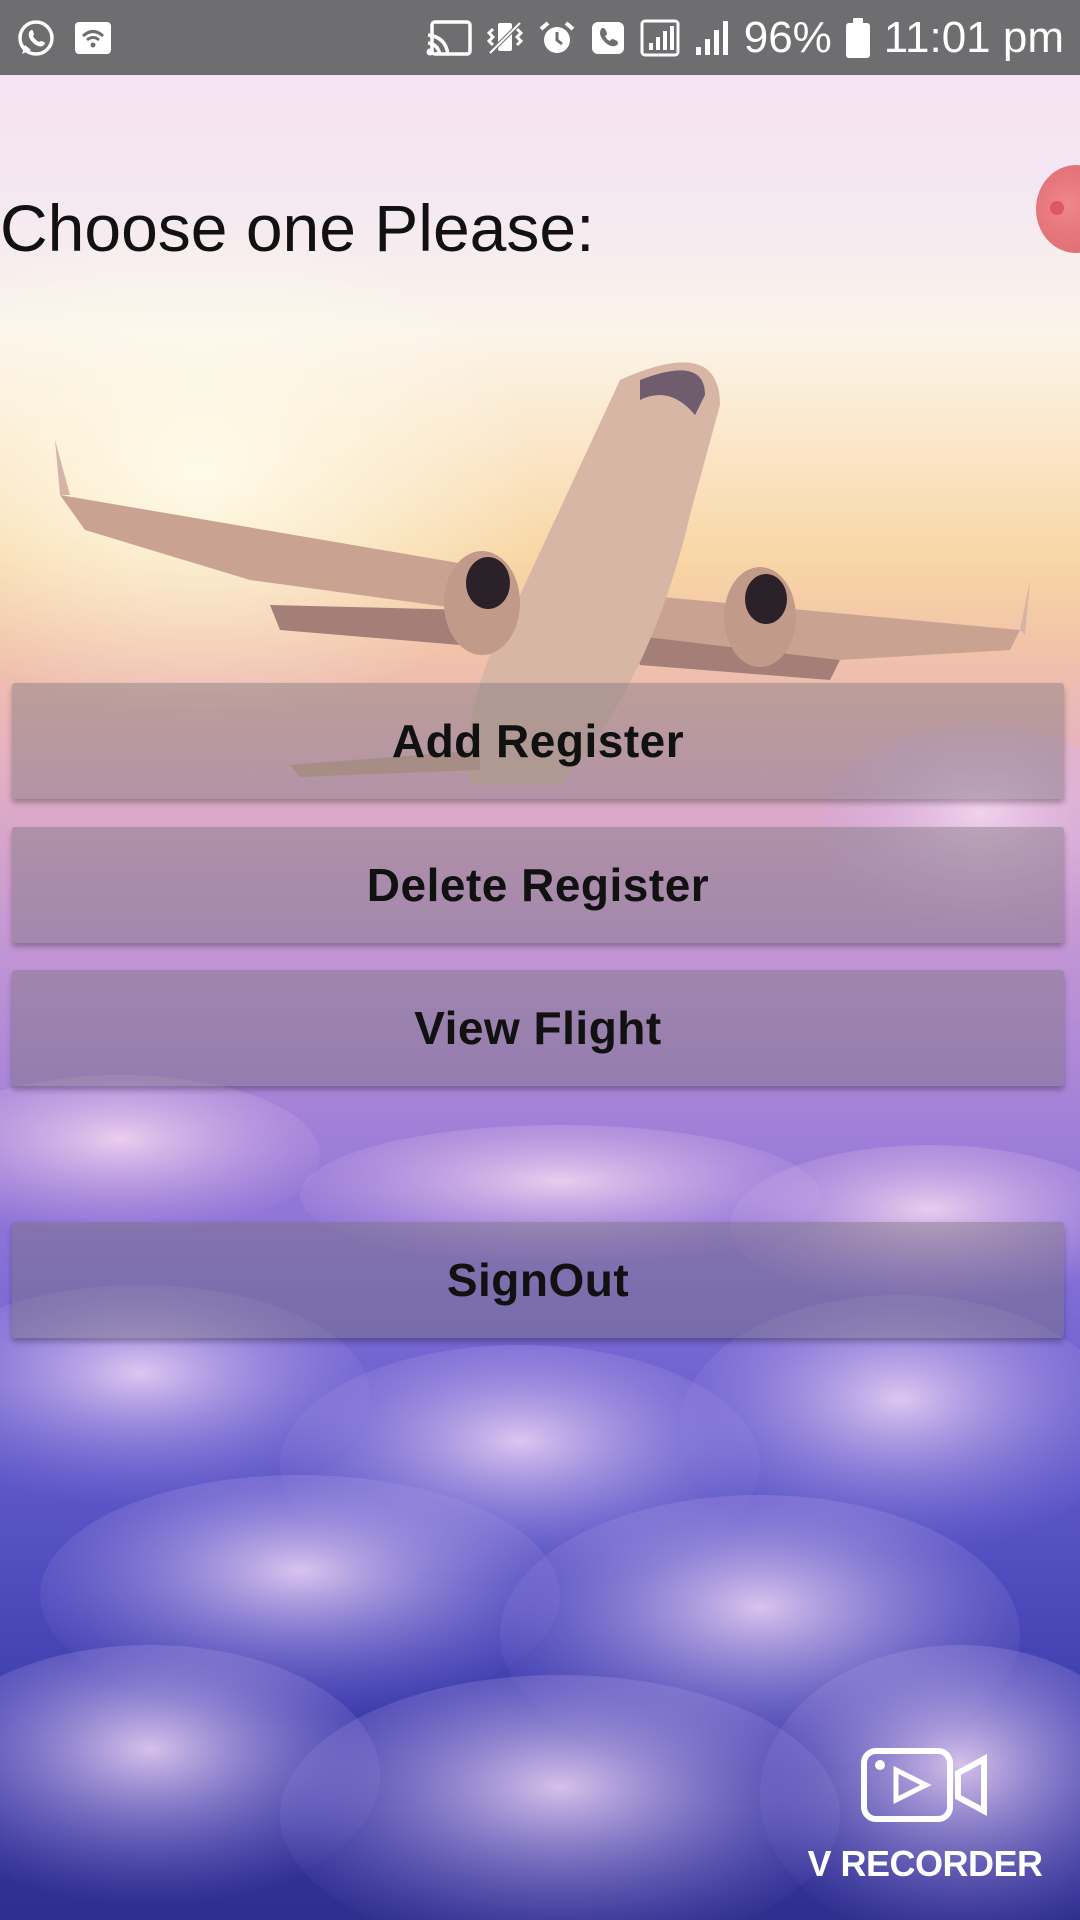 The image size is (1080, 1920). What do you see at coordinates (1057, 208) in the screenshot?
I see `record-dot-icon` at bounding box center [1057, 208].